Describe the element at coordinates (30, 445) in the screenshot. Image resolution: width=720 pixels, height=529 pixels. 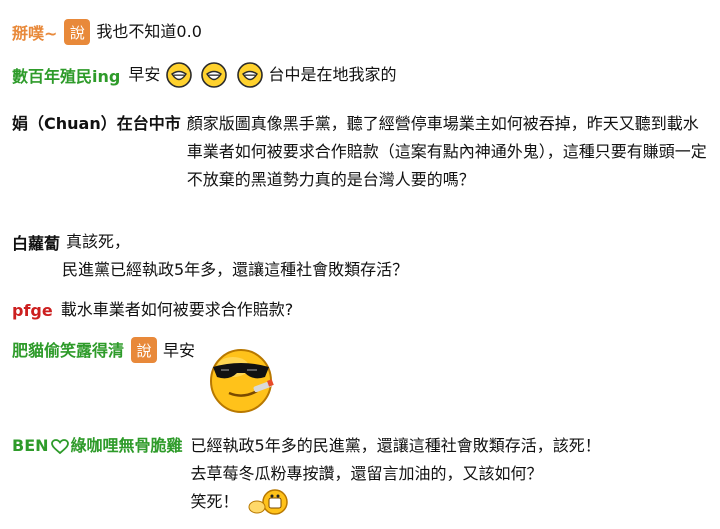
I see `commenter-name-prefix: BEN` at that location.